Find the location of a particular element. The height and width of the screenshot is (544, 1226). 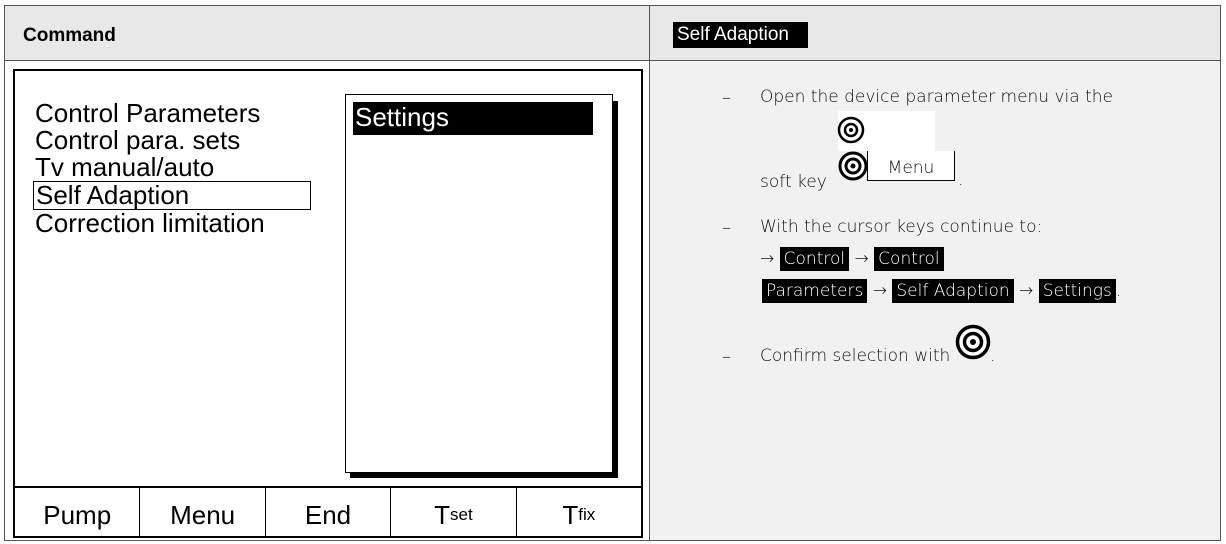

softkey-tset-sub: set is located at coordinates (461, 514).